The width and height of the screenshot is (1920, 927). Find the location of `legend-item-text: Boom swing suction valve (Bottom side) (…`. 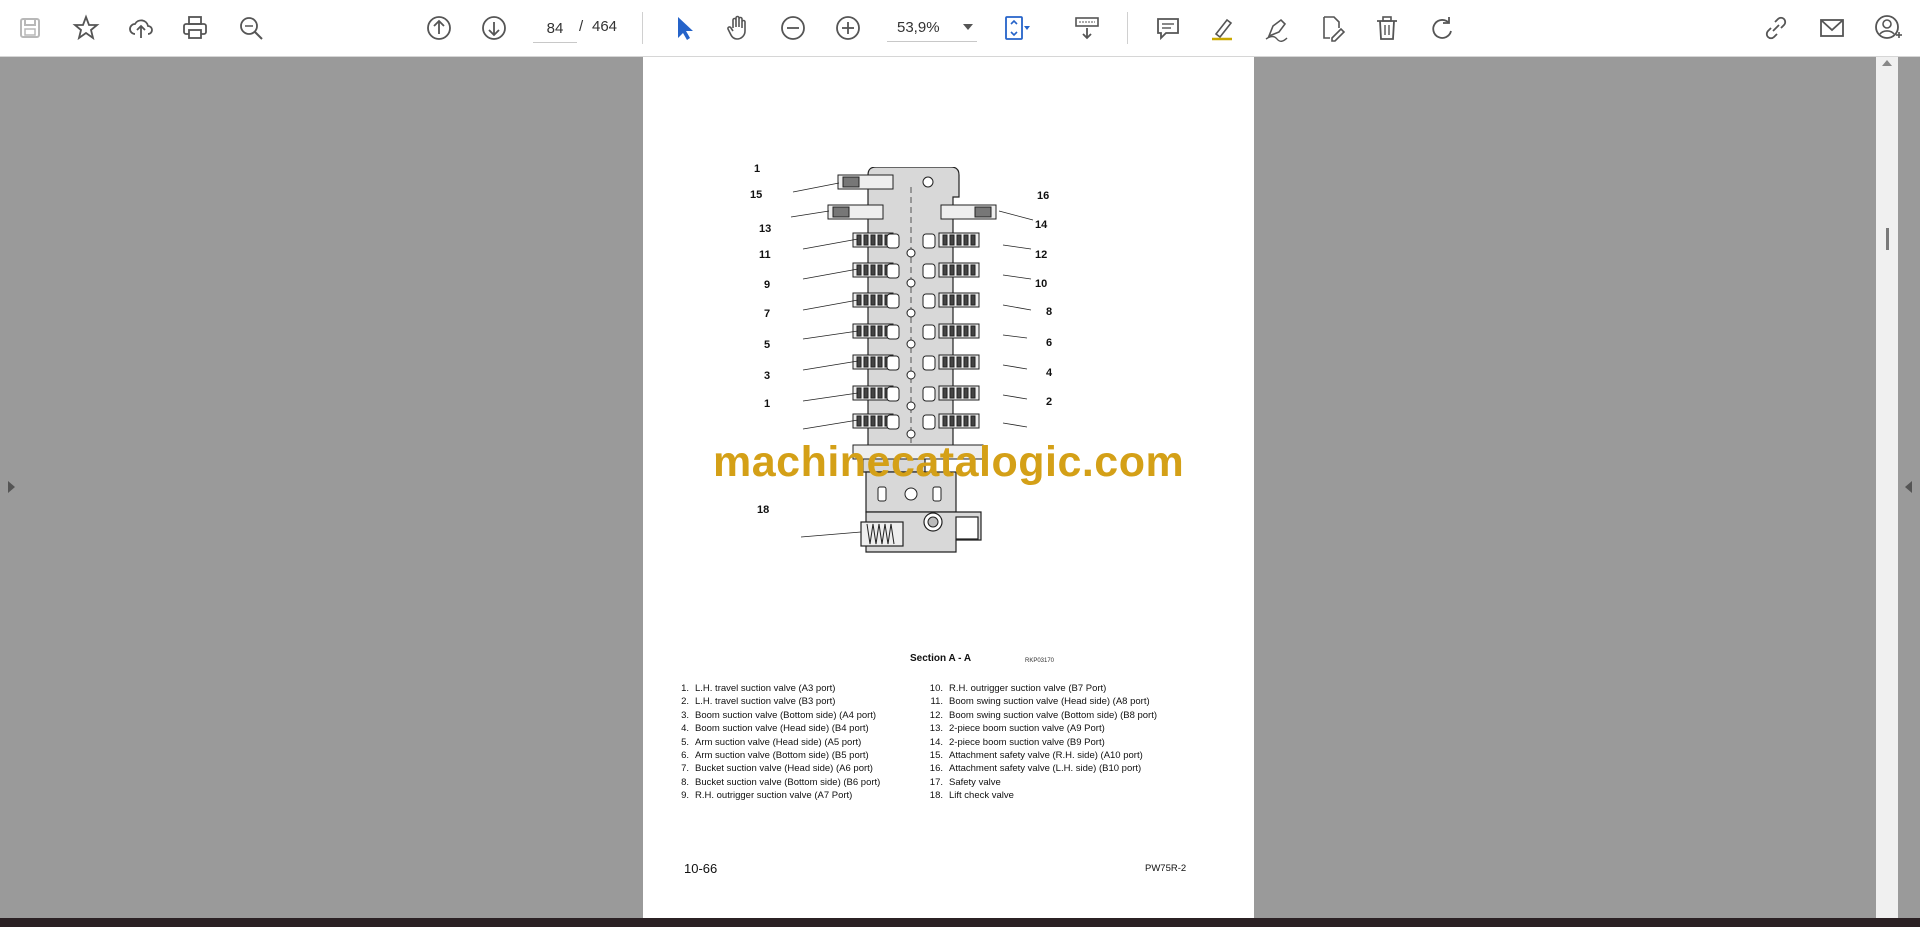

legend-item-text: Boom swing suction valve (Bottom side) (… is located at coordinates (1053, 715).